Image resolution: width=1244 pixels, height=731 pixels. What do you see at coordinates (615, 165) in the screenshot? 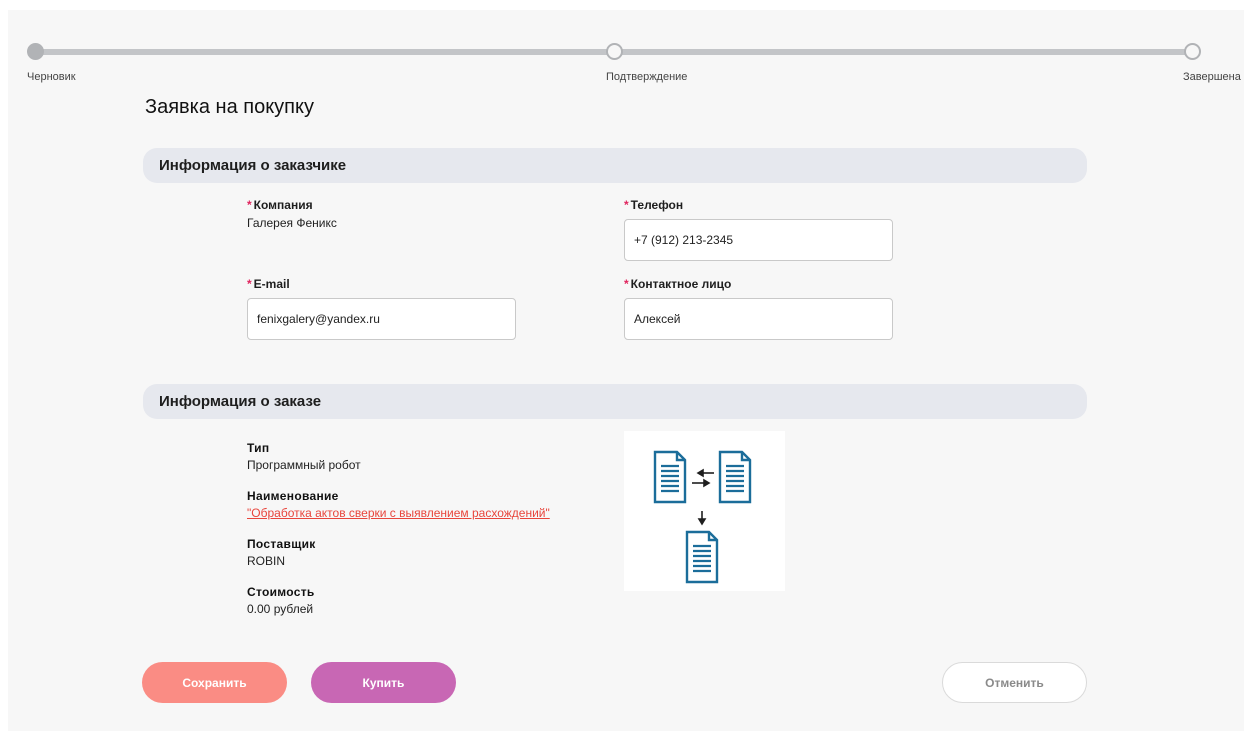
I see `customer-info-header: Информация о заказчике` at bounding box center [615, 165].